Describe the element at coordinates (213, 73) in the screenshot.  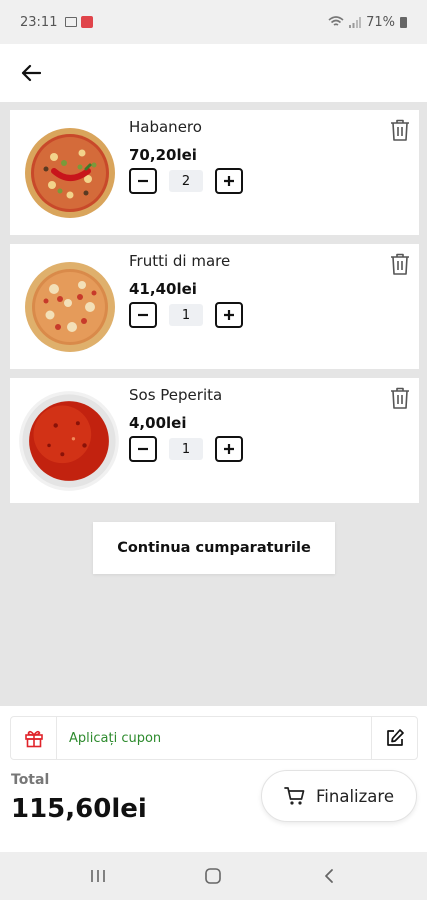
I see `app-bar` at that location.